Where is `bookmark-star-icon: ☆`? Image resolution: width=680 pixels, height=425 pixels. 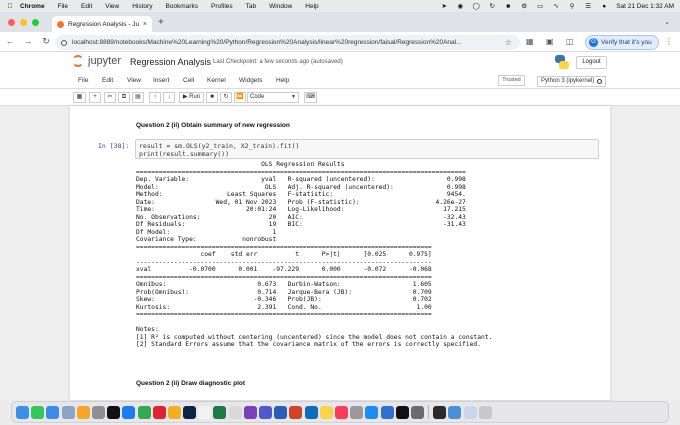
bookmark-star-icon: ☆ is located at coordinates (508, 42).